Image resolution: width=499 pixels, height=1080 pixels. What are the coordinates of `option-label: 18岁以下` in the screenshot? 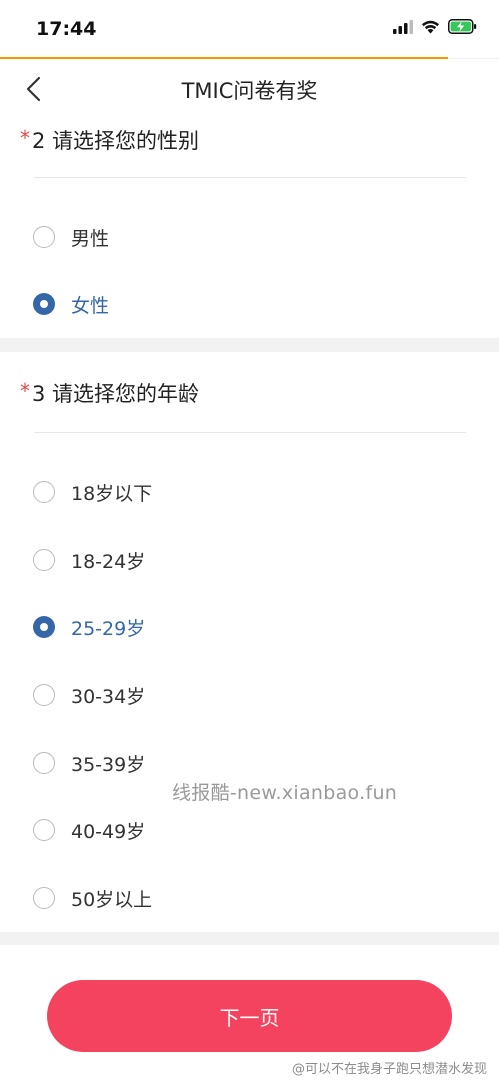 It's located at (112, 494).